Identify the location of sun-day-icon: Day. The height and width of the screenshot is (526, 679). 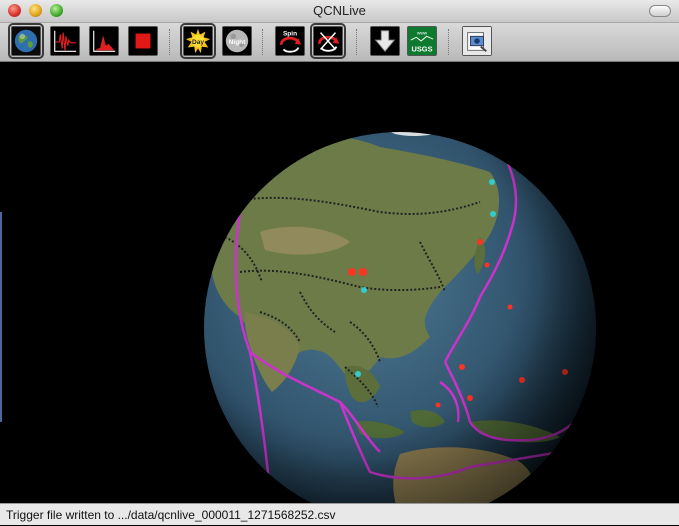
(198, 41).